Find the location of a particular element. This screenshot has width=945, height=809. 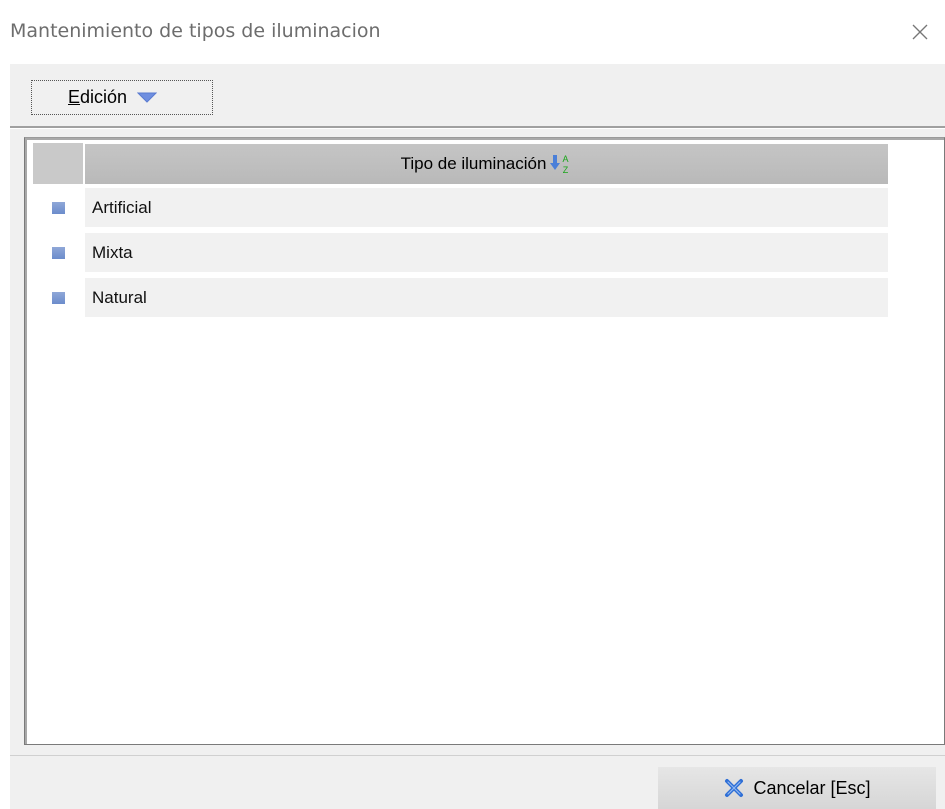

close-icon is located at coordinates (920, 32).